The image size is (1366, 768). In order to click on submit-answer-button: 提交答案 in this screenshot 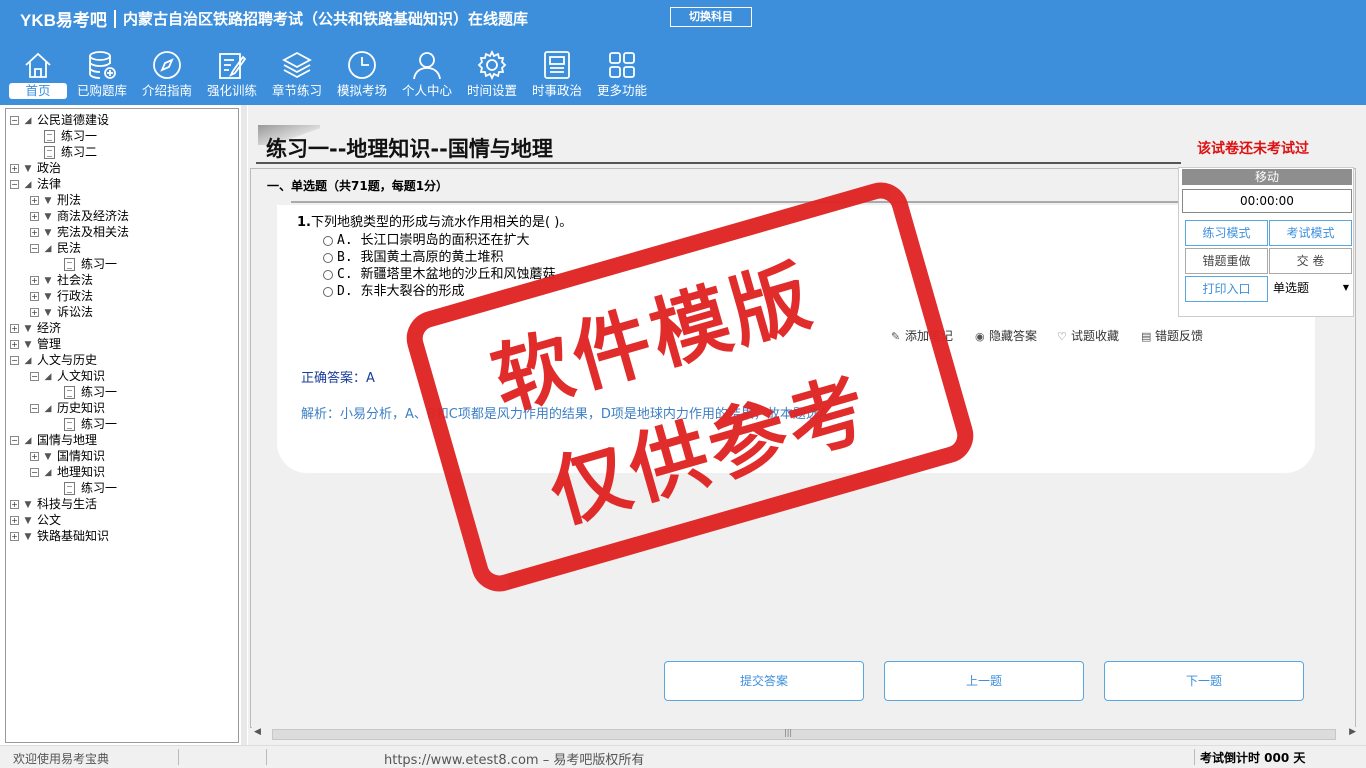, I will do `click(764, 681)`.